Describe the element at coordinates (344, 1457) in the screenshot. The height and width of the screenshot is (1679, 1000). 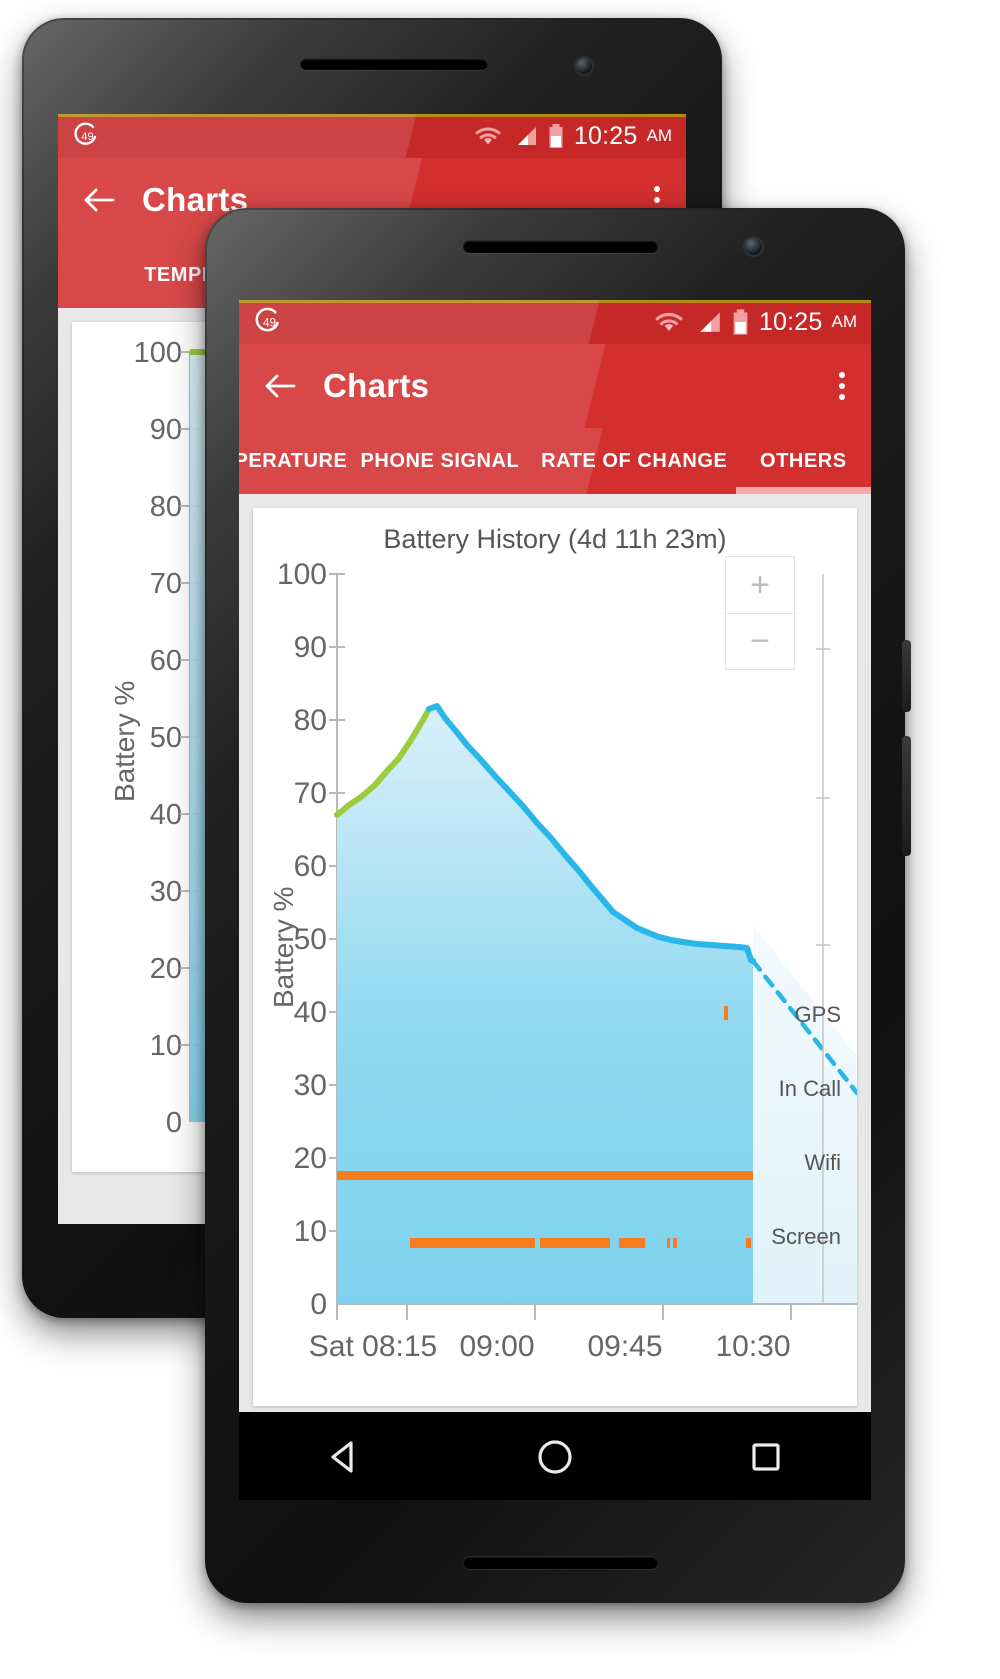
I see `nav-back-triangle-icon` at that location.